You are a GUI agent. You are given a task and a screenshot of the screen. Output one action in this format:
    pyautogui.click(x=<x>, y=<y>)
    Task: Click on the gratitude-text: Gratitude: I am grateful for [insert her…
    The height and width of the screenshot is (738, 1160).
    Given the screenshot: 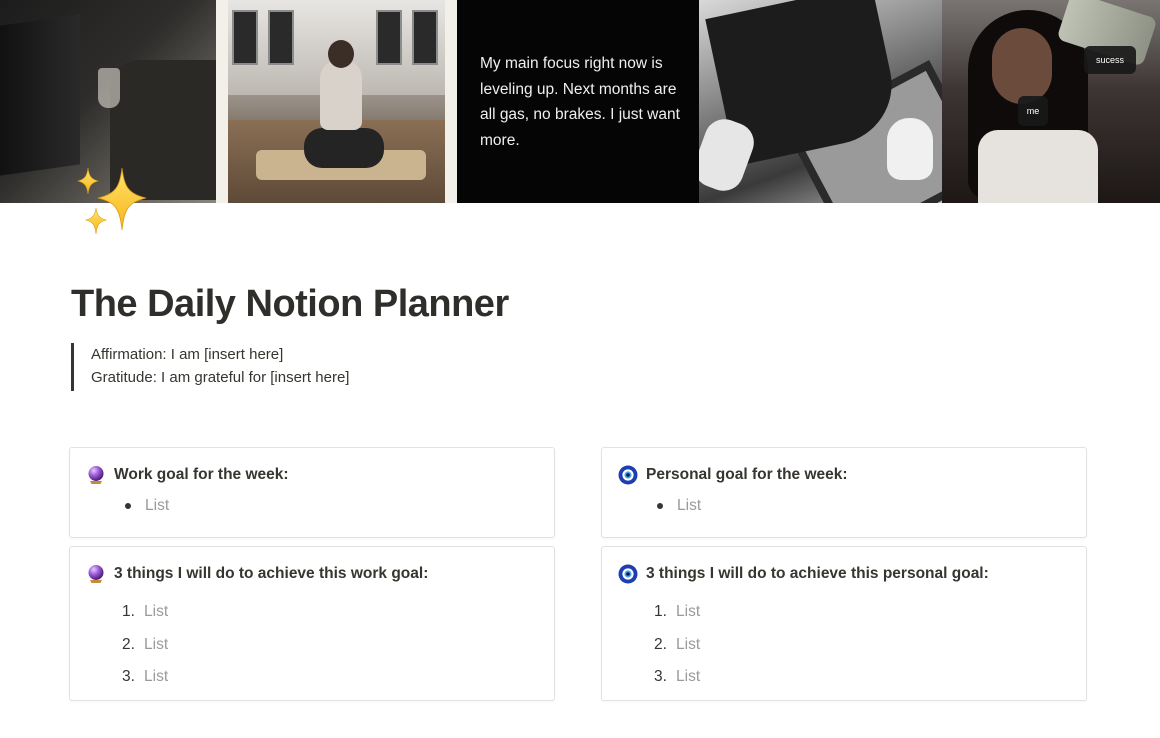 What is the action you would take?
    pyautogui.click(x=220, y=377)
    